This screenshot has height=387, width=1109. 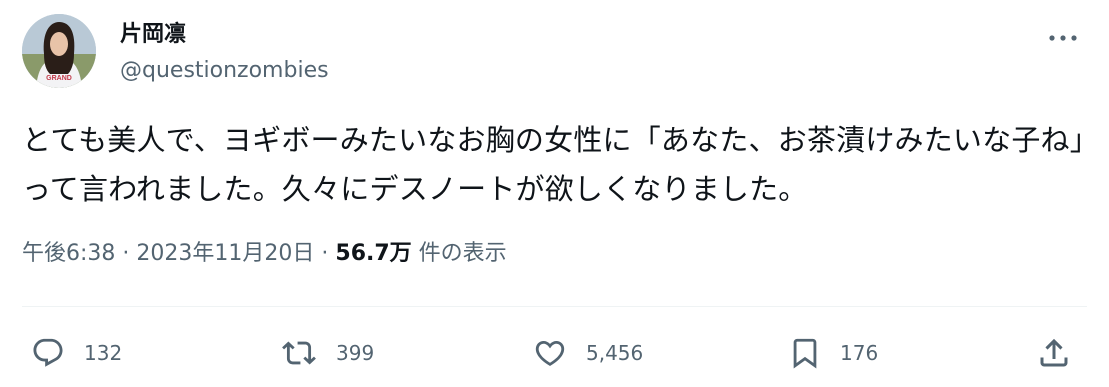 What do you see at coordinates (859, 353) in the screenshot?
I see `bookmark-count: 176` at bounding box center [859, 353].